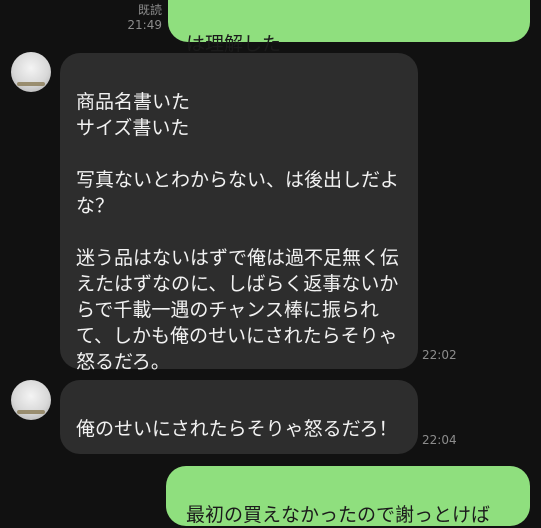 Image resolution: width=541 pixels, height=528 pixels. What do you see at coordinates (149, 10) in the screenshot?
I see `read-receipt: 既読` at bounding box center [149, 10].